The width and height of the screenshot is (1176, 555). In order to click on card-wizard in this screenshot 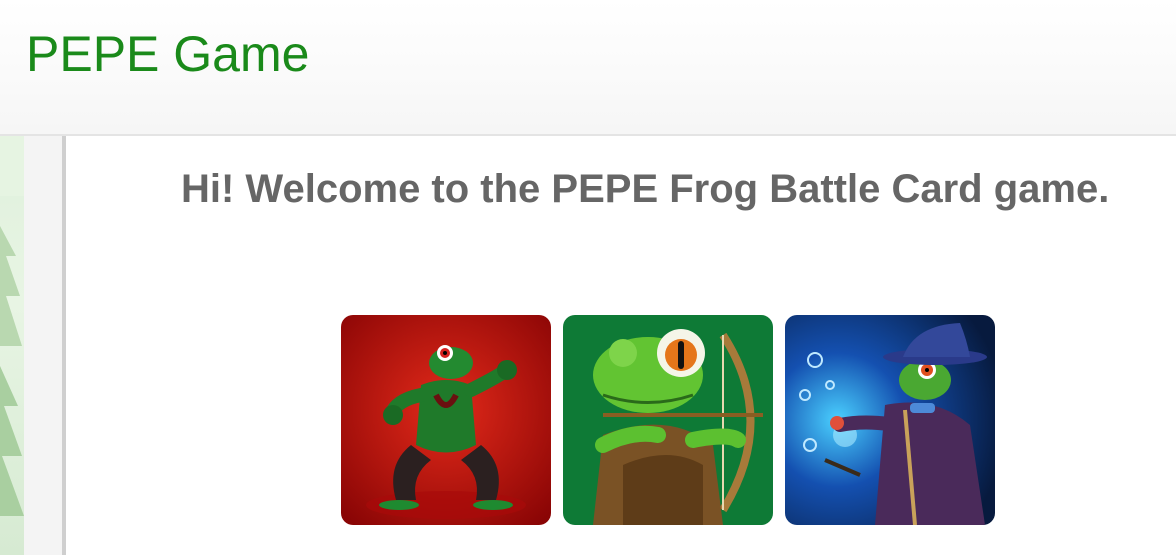, I will do `click(890, 420)`.